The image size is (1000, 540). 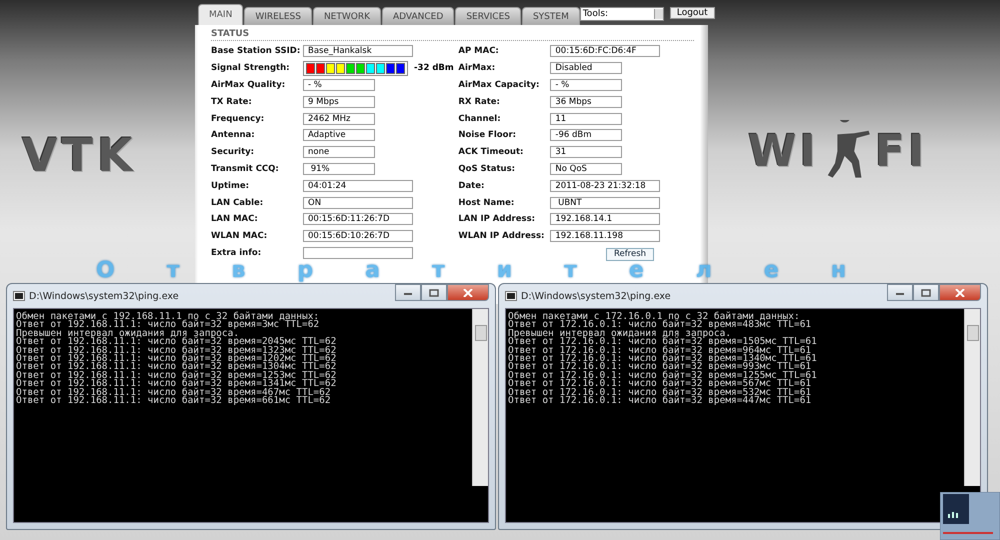 What do you see at coordinates (418, 16) in the screenshot?
I see `nav-tab: ADVANCED` at bounding box center [418, 16].